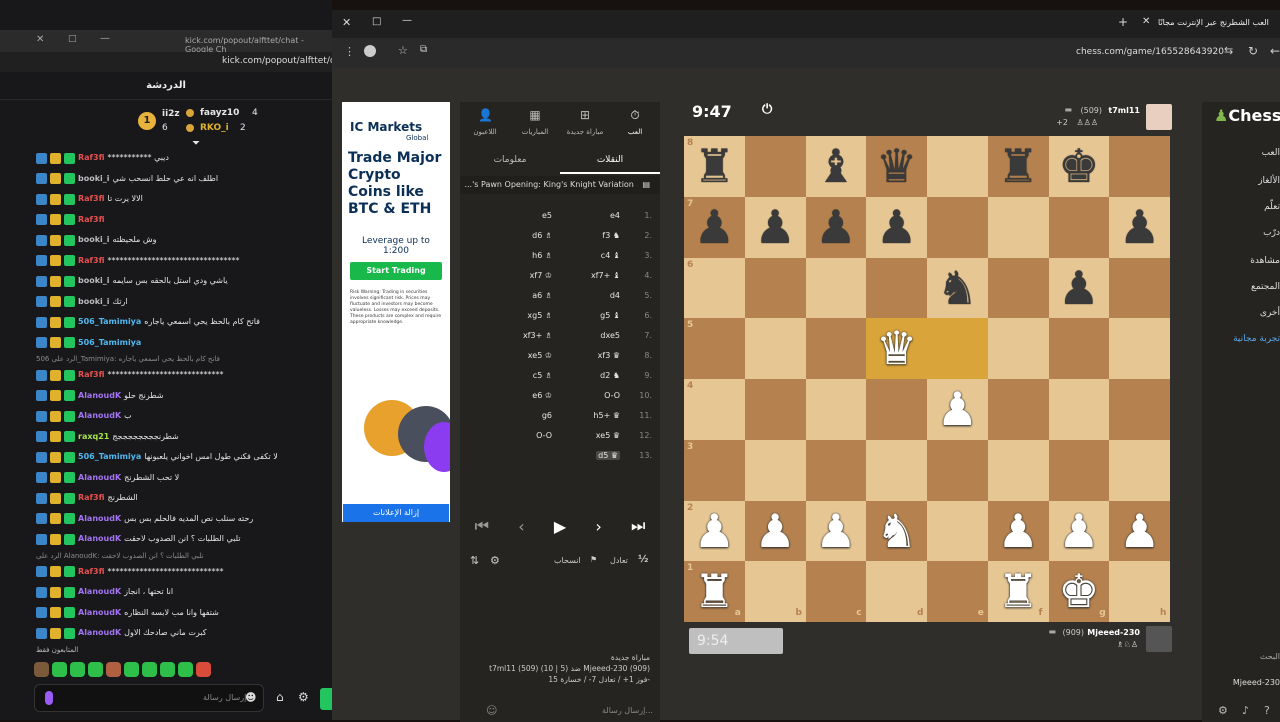  I want to click on black-move: e6 ♔, so click(527, 396).